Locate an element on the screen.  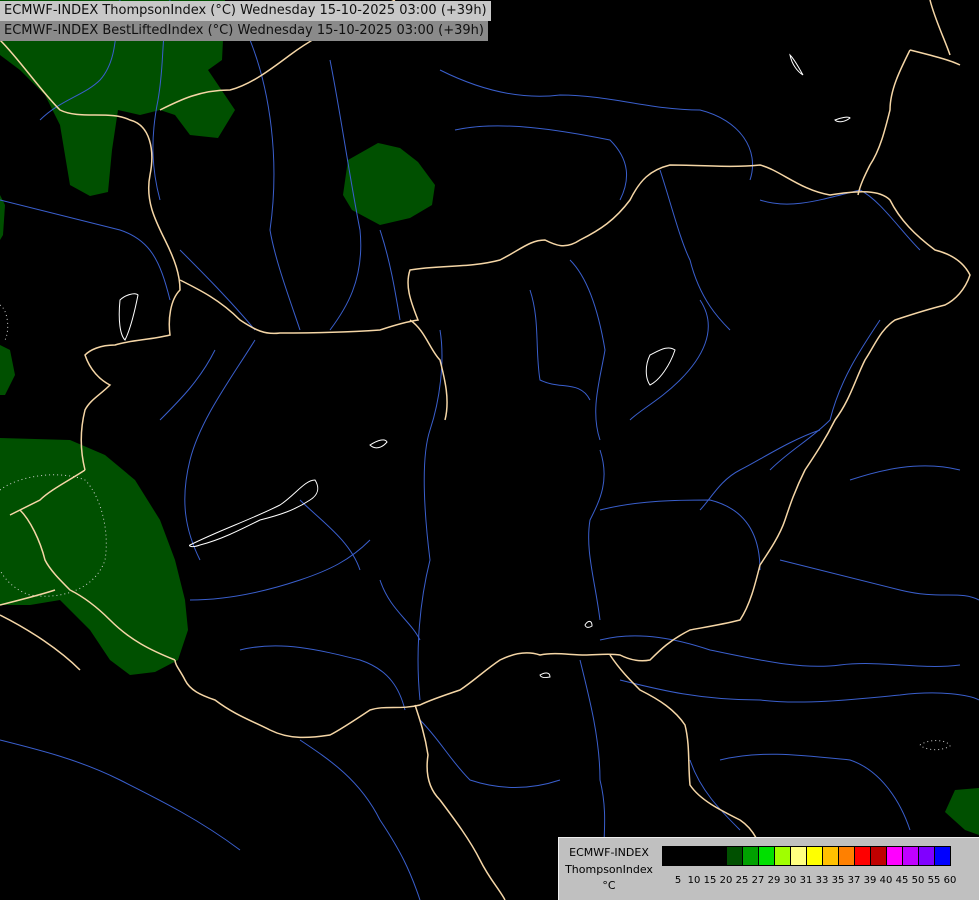
legend-tick-label: 10 is located at coordinates (694, 880).